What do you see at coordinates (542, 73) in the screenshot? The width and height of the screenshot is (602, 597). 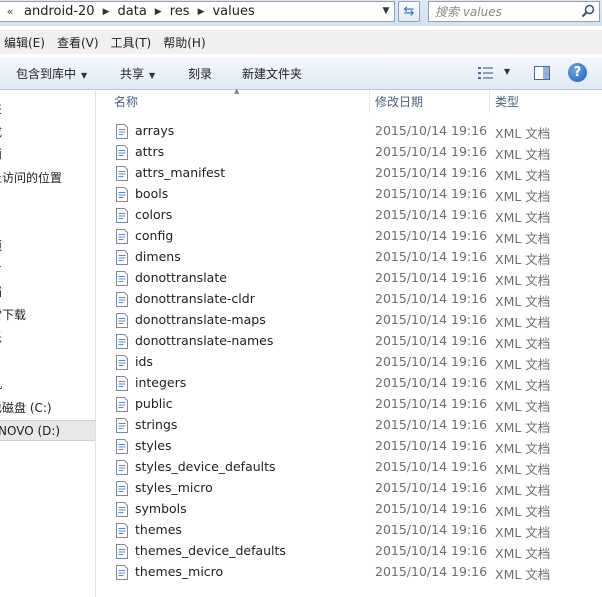 I see `preview-pane-icon` at bounding box center [542, 73].